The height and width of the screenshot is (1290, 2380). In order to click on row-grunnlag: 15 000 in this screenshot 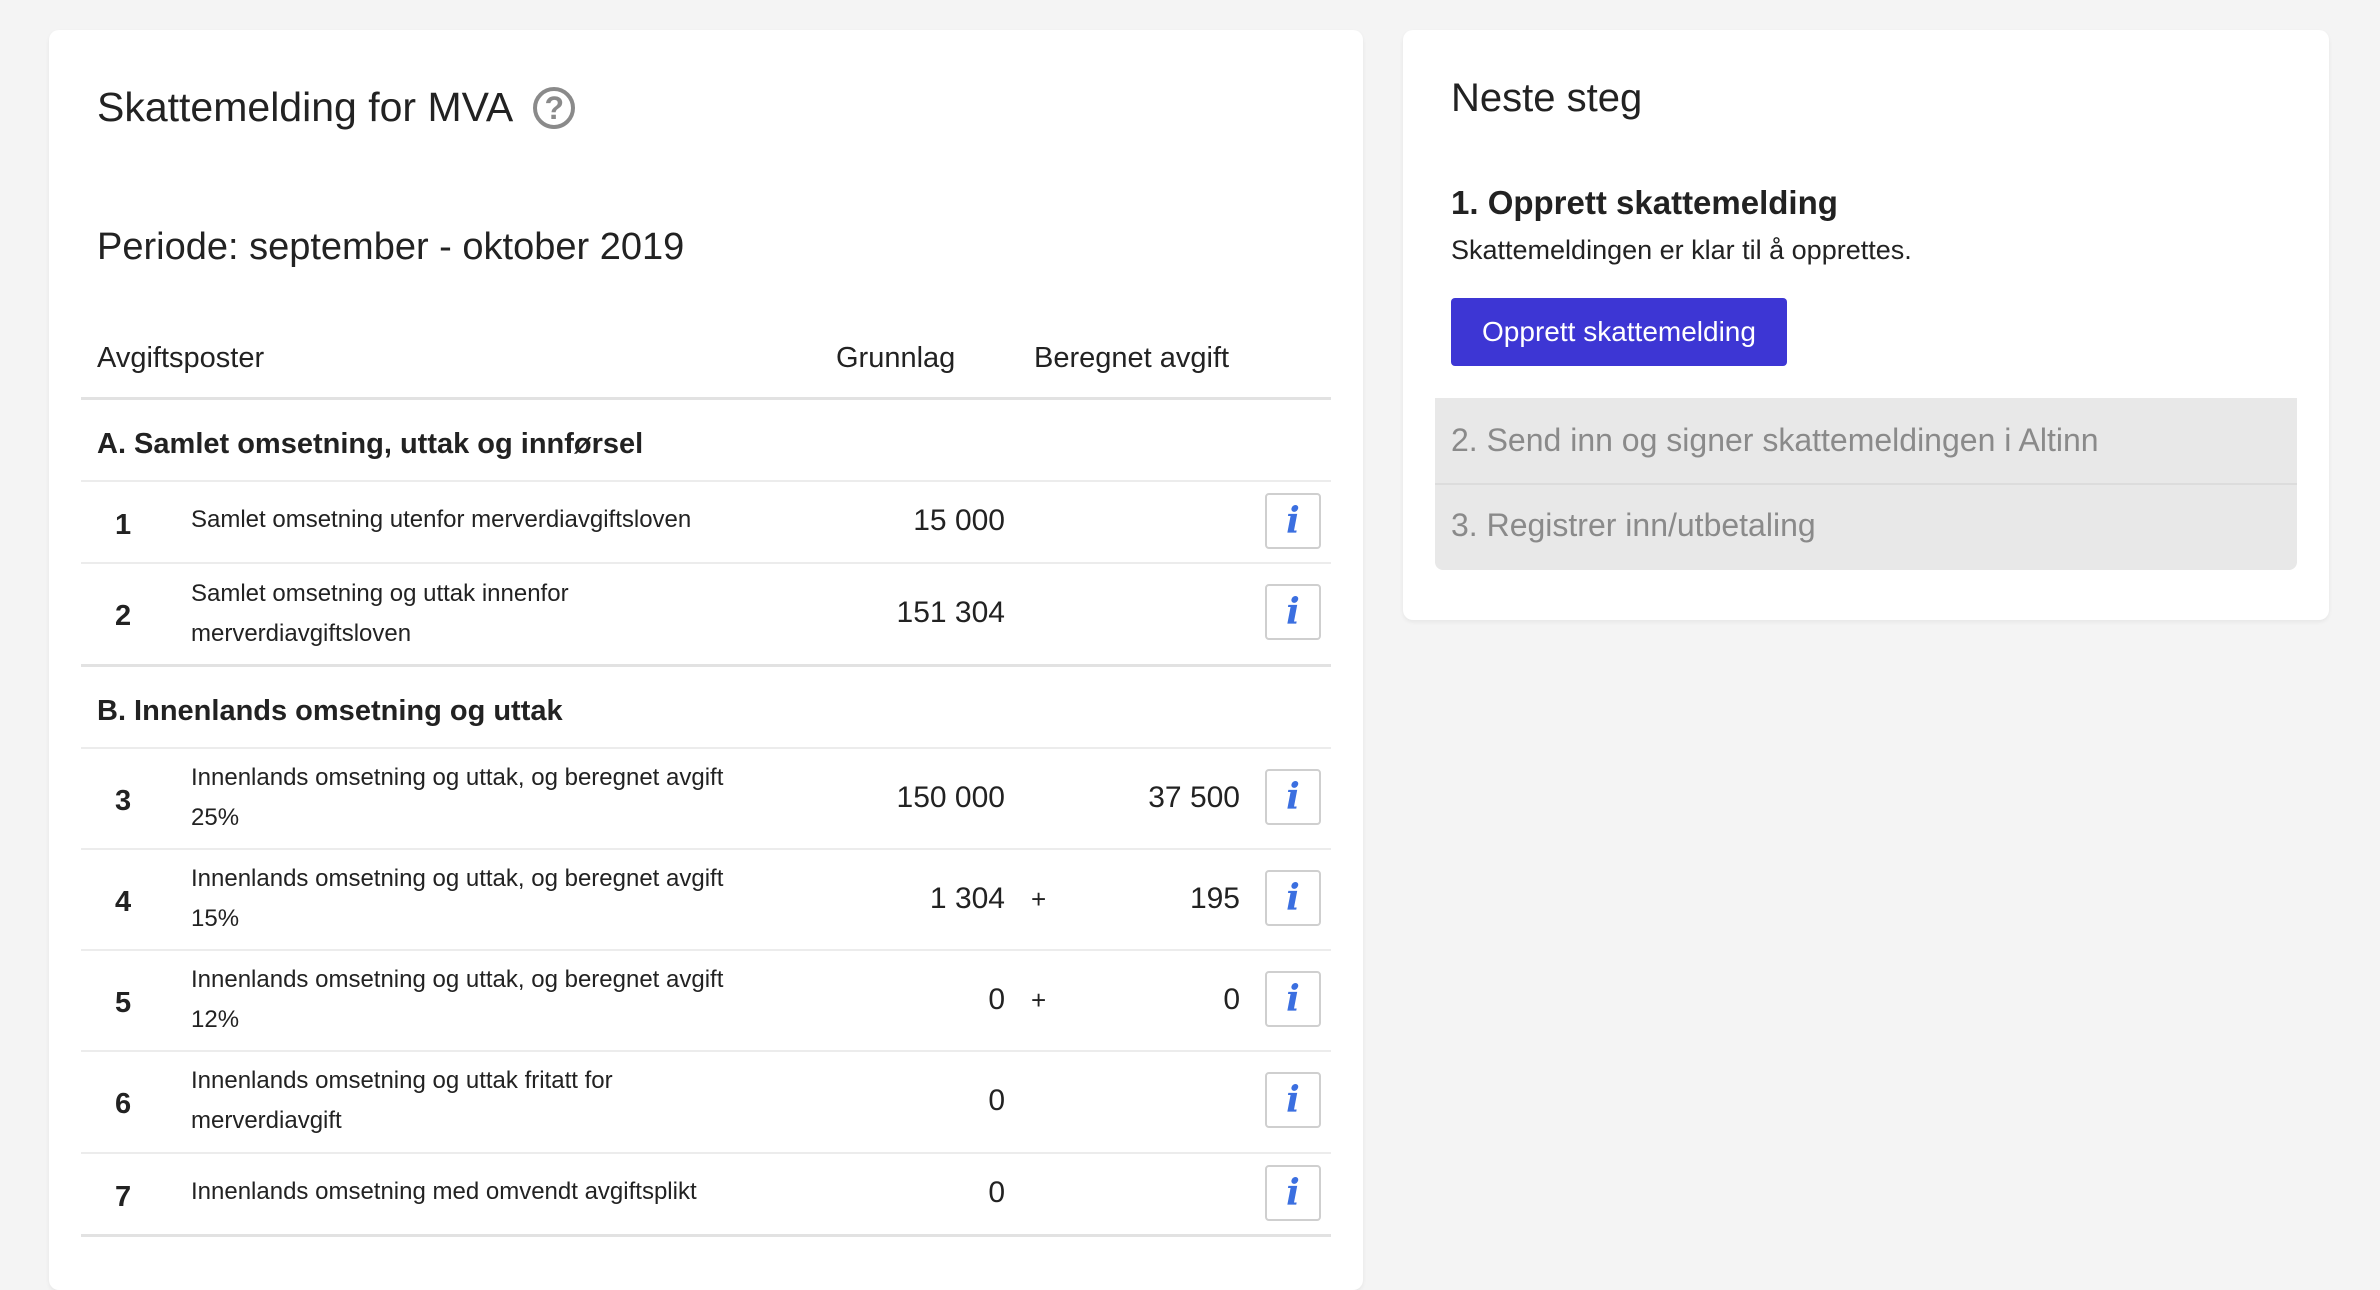, I will do `click(959, 520)`.